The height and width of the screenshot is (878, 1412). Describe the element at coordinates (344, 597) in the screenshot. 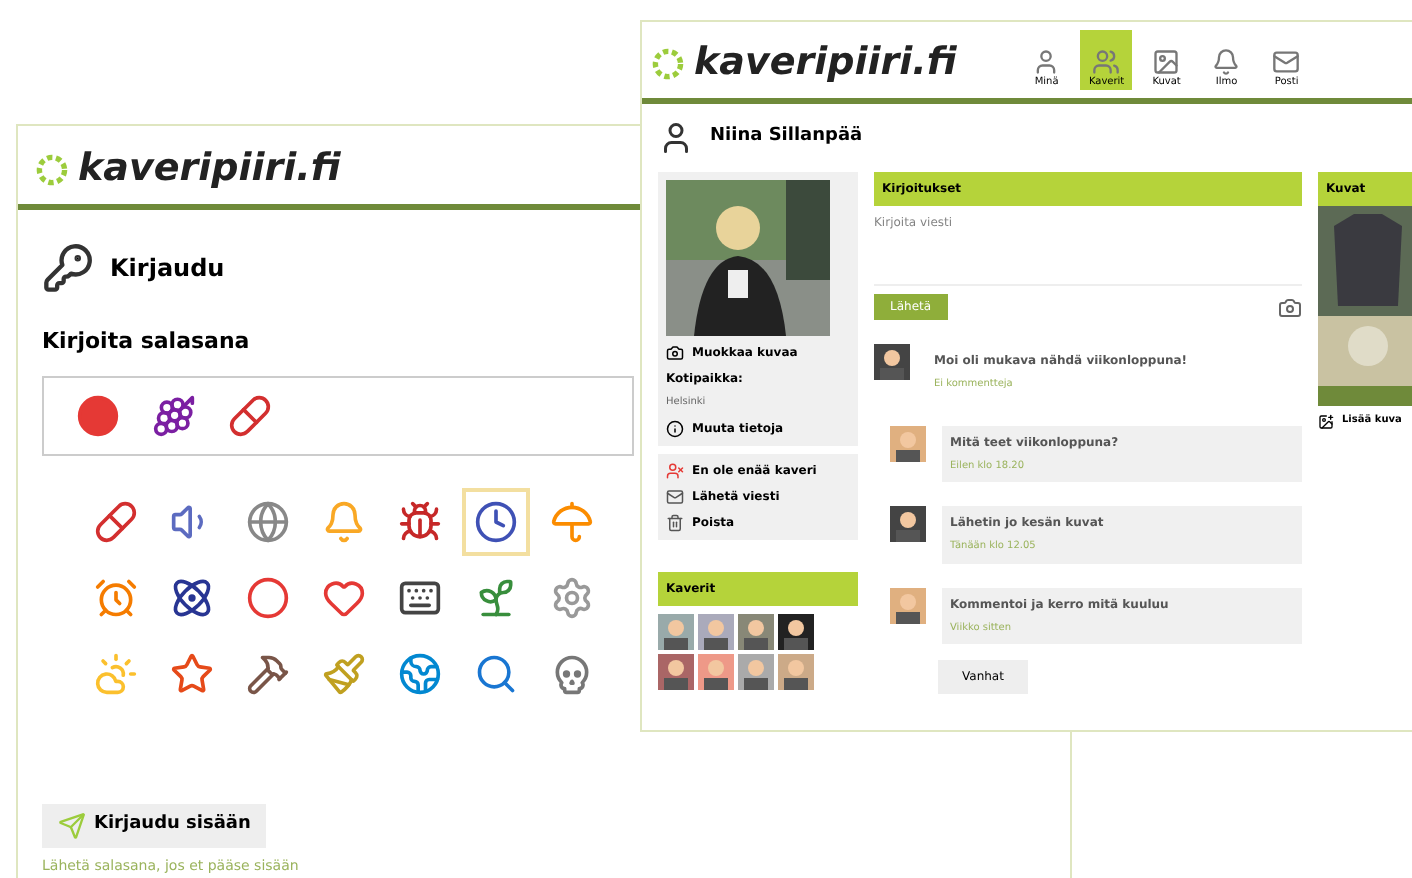

I see `heart-icon` at that location.